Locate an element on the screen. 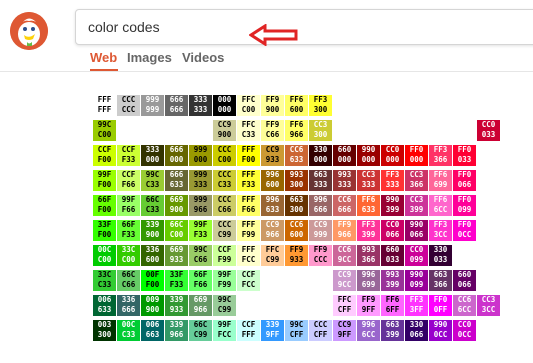  color-code-bottom: F66 is located at coordinates (200, 284).